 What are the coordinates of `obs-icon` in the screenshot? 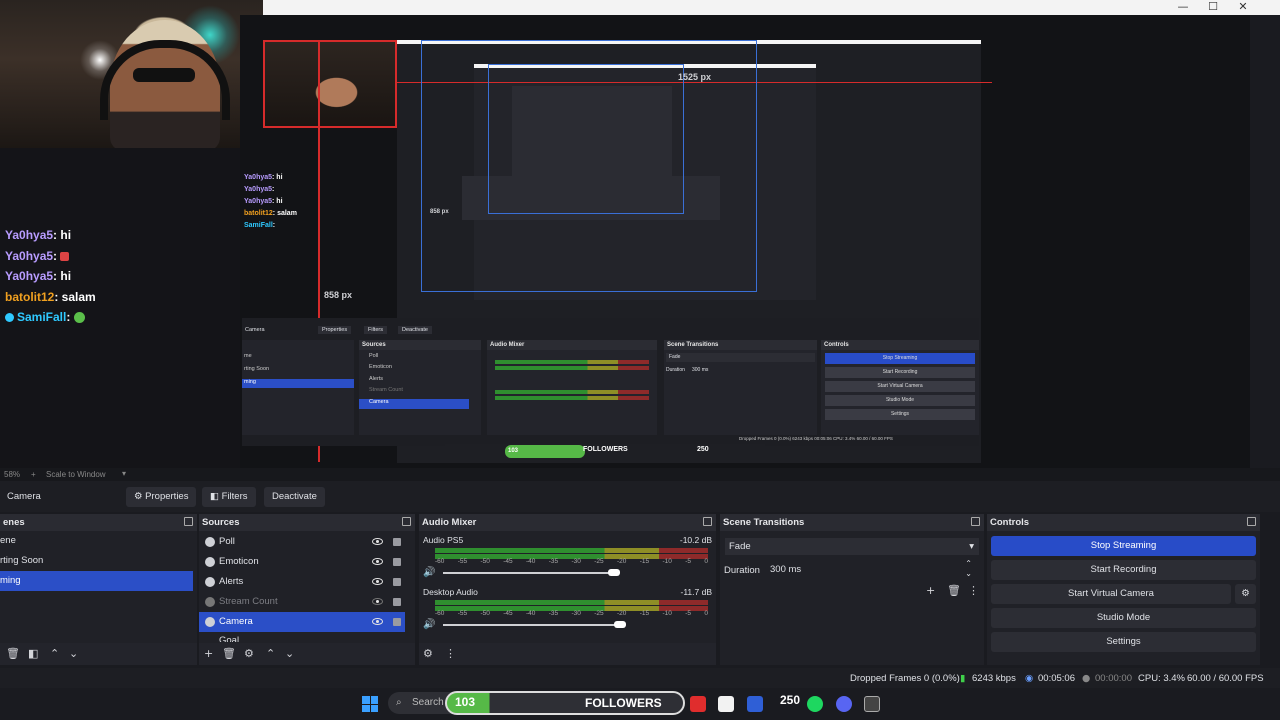 It's located at (872, 704).